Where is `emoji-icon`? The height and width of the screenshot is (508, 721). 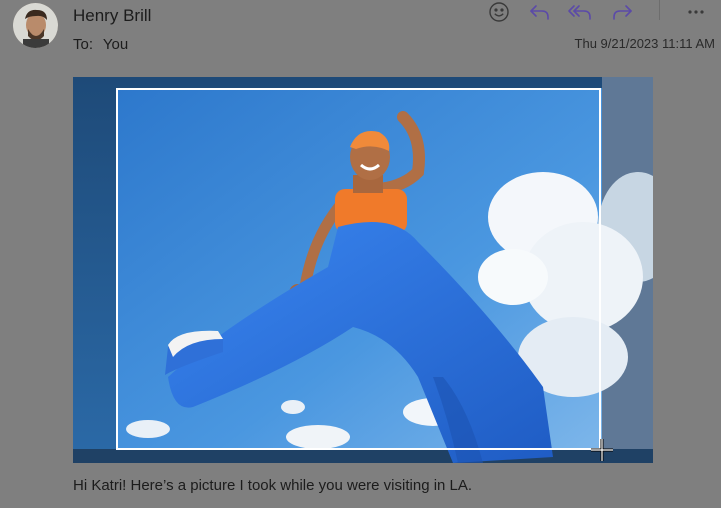
emoji-icon is located at coordinates (499, 12).